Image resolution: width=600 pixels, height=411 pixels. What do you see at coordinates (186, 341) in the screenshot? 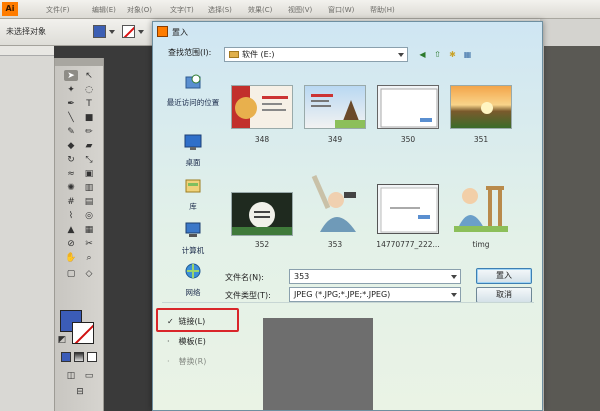
I see `template-checkbox: · 模板(E)` at bounding box center [186, 341].